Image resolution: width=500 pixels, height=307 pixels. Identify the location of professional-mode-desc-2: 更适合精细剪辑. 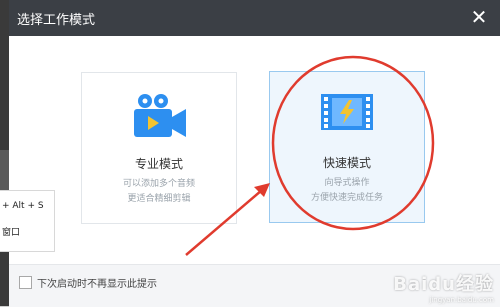
(159, 199).